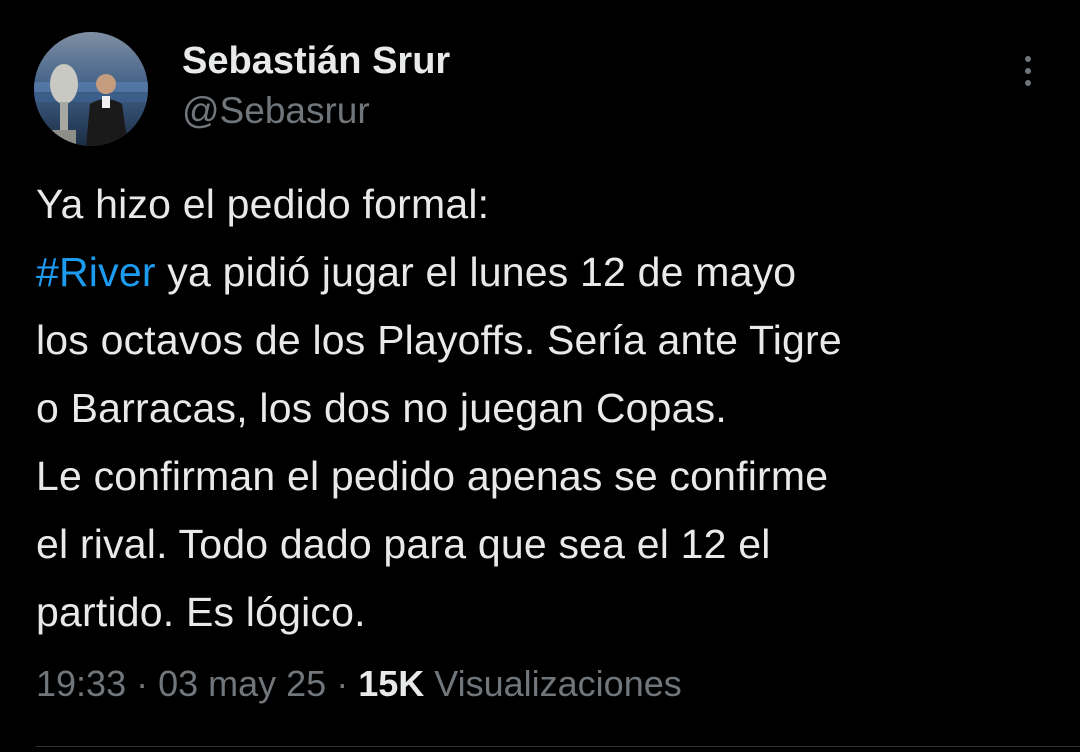  I want to click on tweet-date: 03 may 25, so click(242, 683).